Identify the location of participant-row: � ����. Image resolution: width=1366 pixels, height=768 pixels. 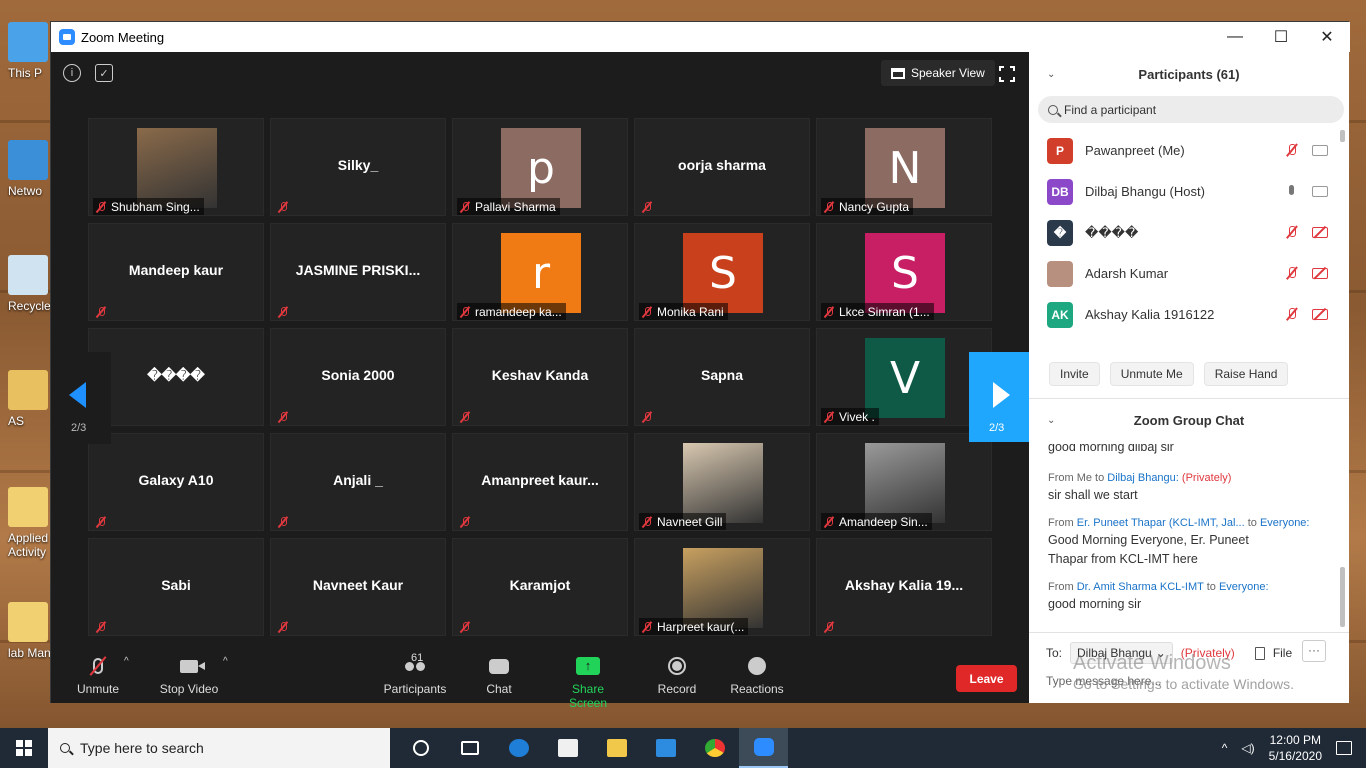
(1184, 232).